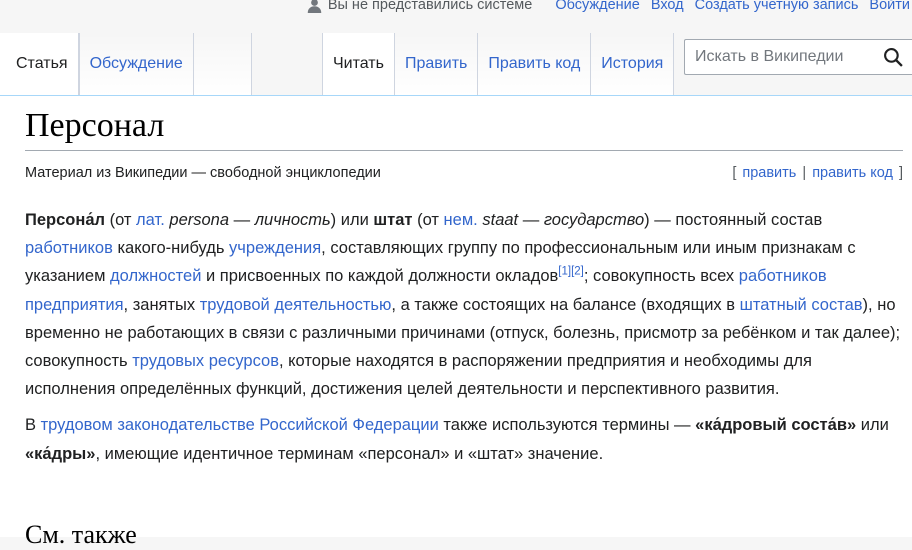  Describe the element at coordinates (577, 272) in the screenshot. I see `ref-2: [2]` at that location.